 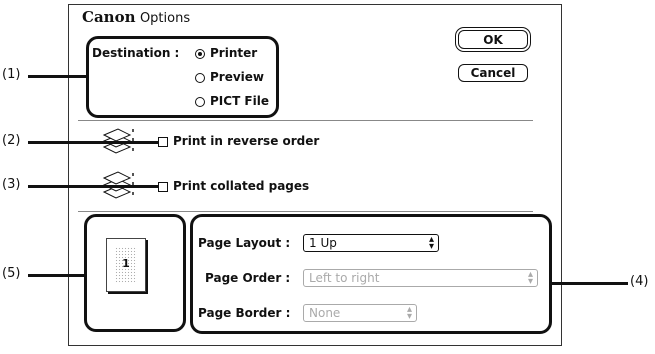 What do you see at coordinates (163, 187) in the screenshot?
I see `collated-checkbox` at bounding box center [163, 187].